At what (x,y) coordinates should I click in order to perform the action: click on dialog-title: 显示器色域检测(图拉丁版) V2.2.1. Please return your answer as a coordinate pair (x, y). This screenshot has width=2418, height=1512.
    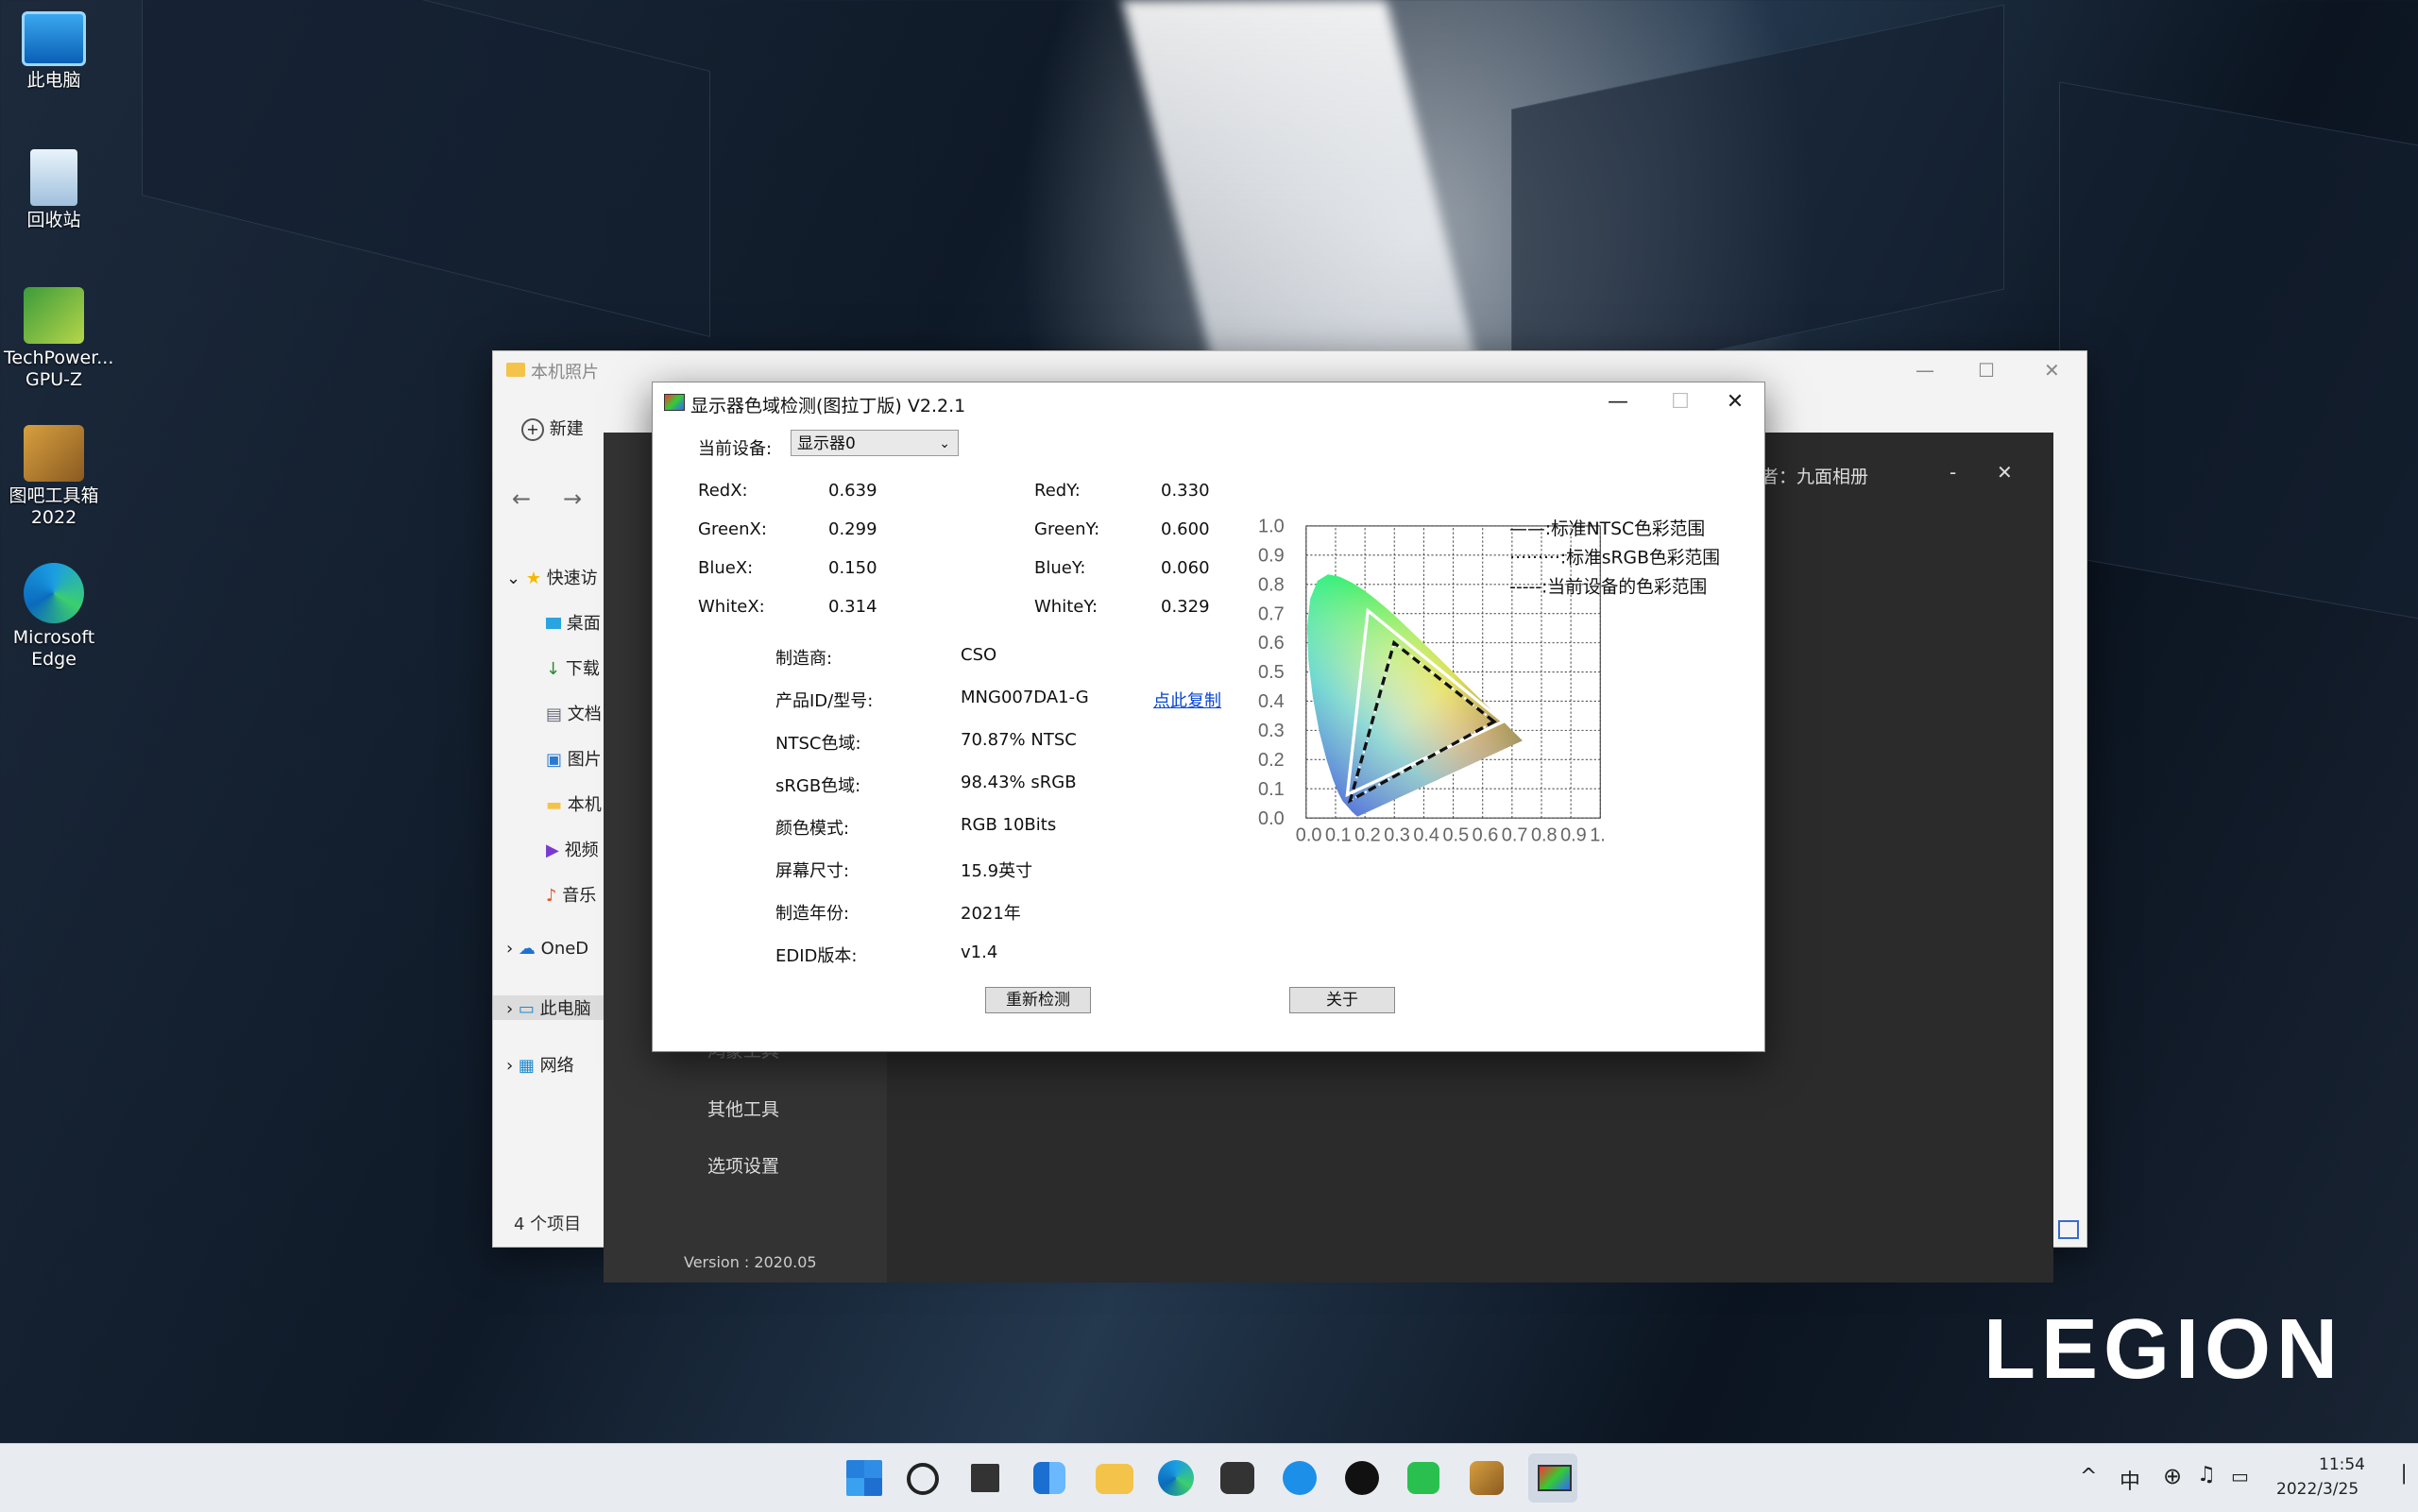
    Looking at the image, I should click on (828, 406).